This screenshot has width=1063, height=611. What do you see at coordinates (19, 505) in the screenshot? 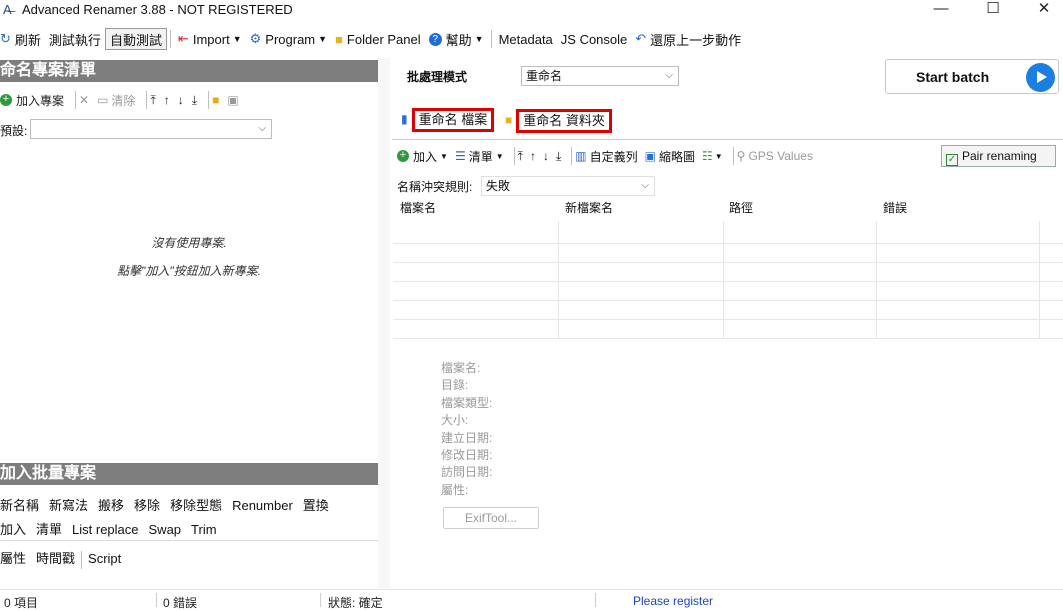
I see `method-button: 新名稱` at bounding box center [19, 505].